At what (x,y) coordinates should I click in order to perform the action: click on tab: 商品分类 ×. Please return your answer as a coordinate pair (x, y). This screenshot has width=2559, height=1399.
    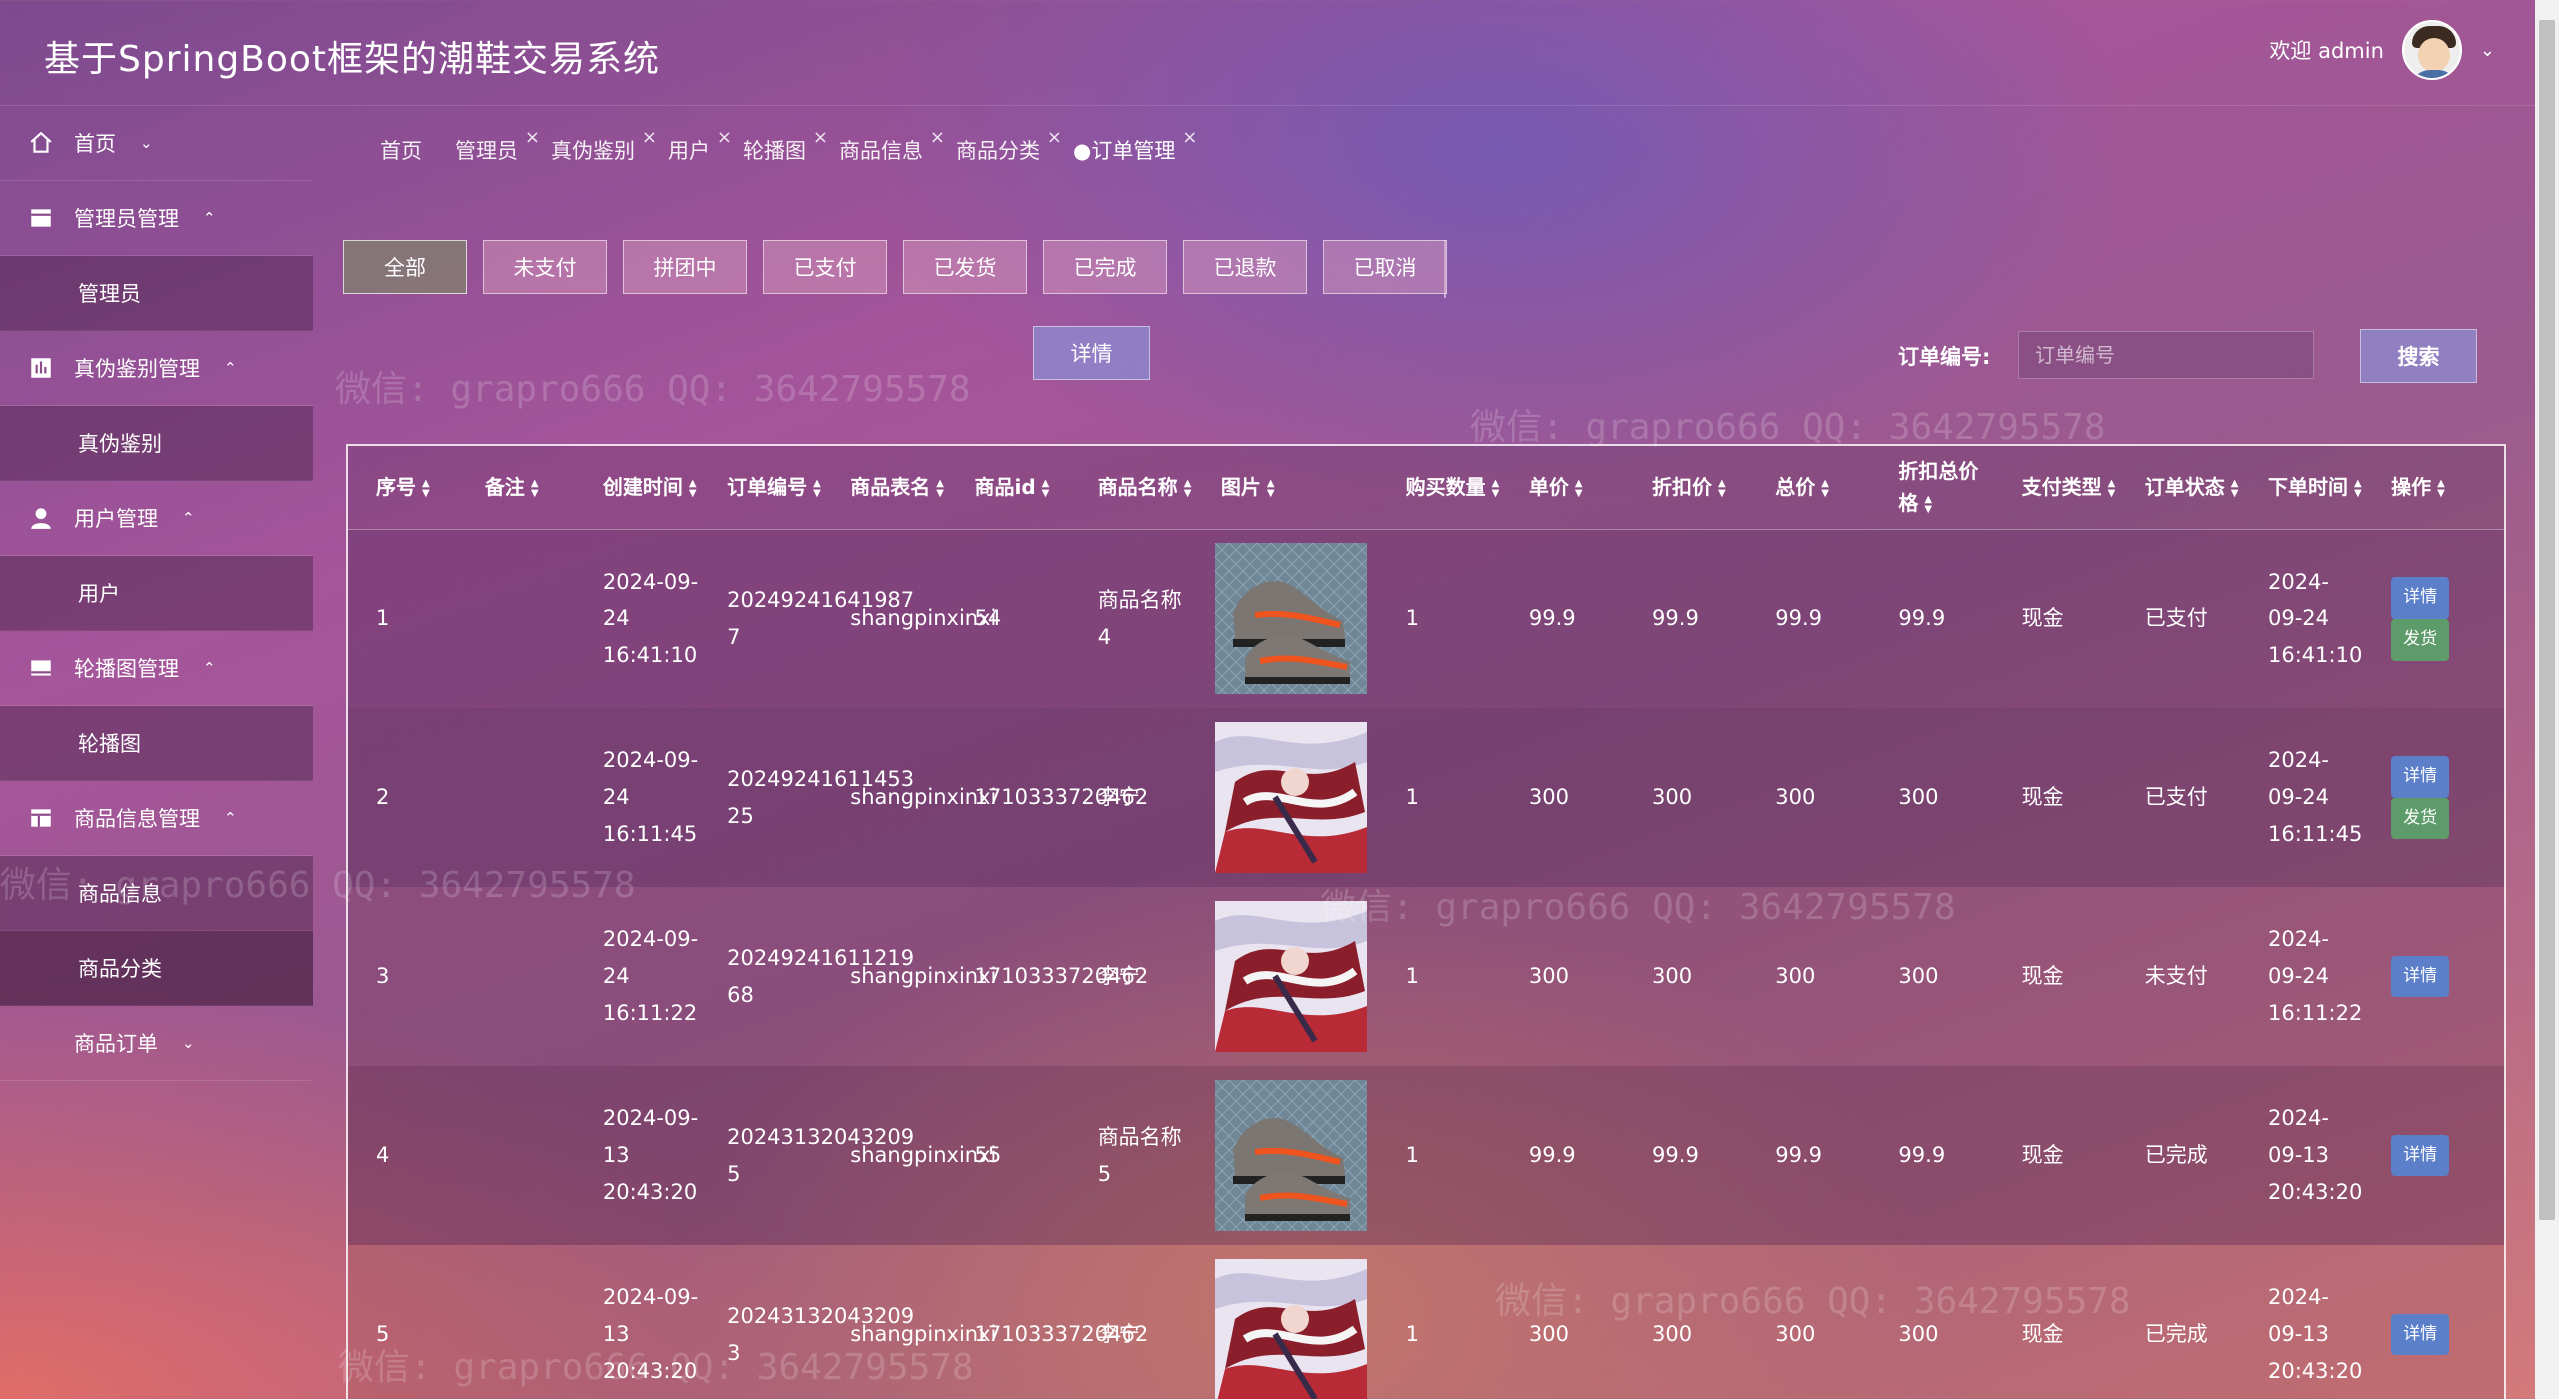
    Looking at the image, I should click on (1009, 146).